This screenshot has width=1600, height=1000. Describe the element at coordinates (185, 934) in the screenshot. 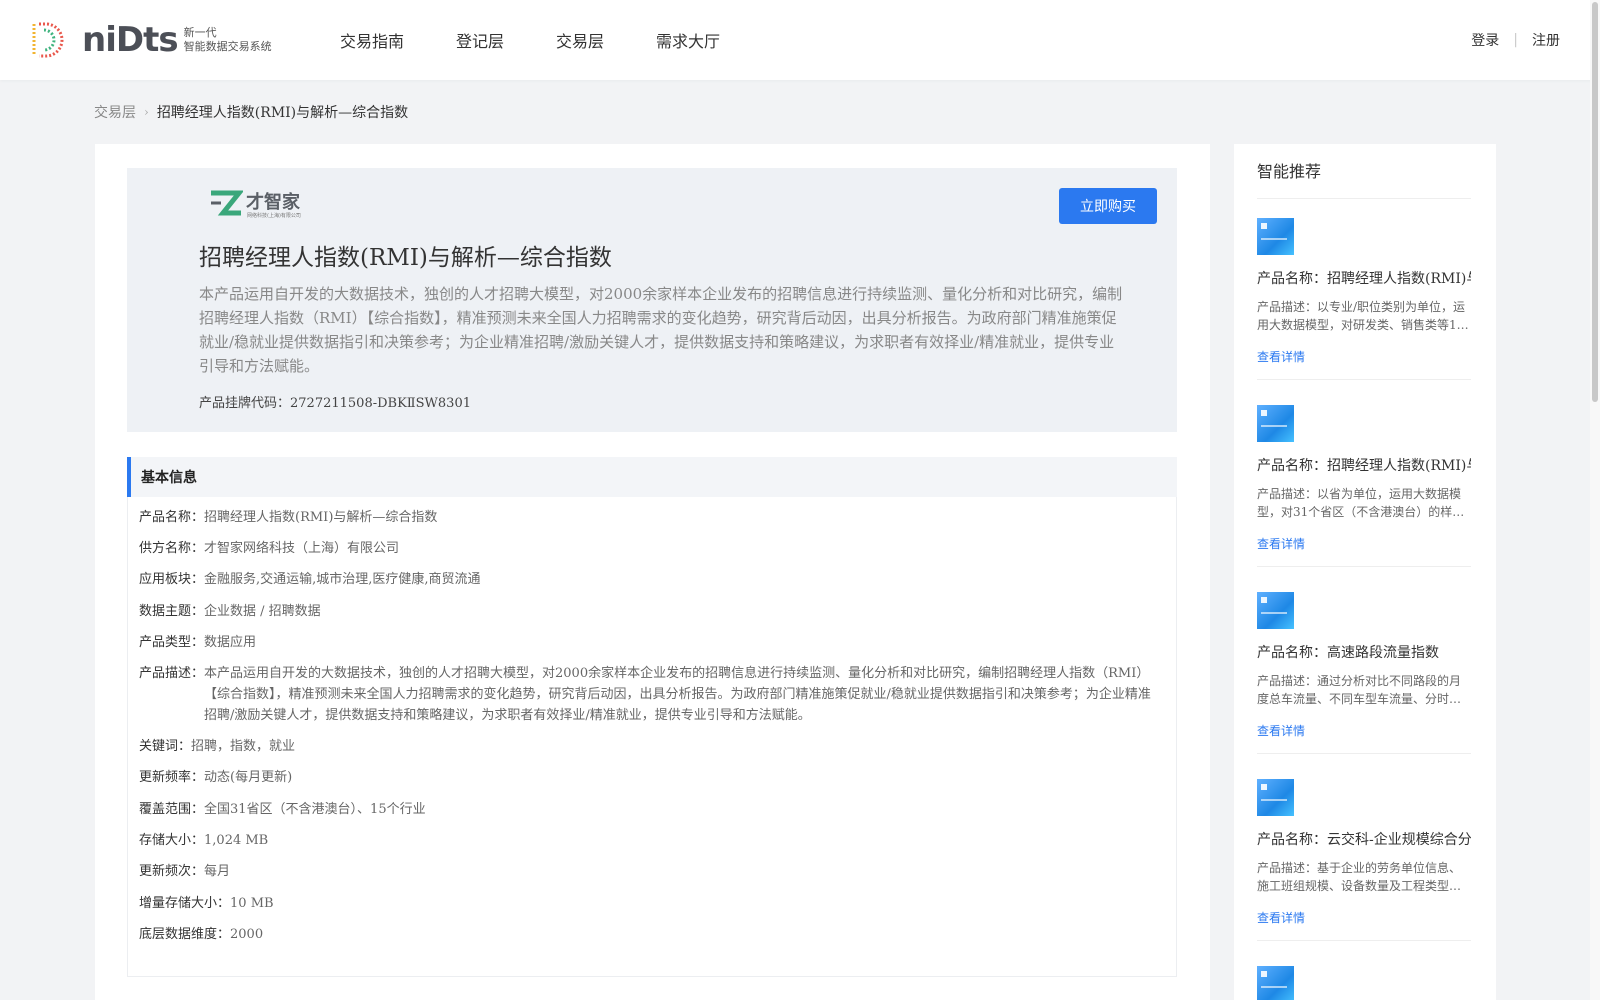

I see `info-key: 底层数据维度：` at that location.